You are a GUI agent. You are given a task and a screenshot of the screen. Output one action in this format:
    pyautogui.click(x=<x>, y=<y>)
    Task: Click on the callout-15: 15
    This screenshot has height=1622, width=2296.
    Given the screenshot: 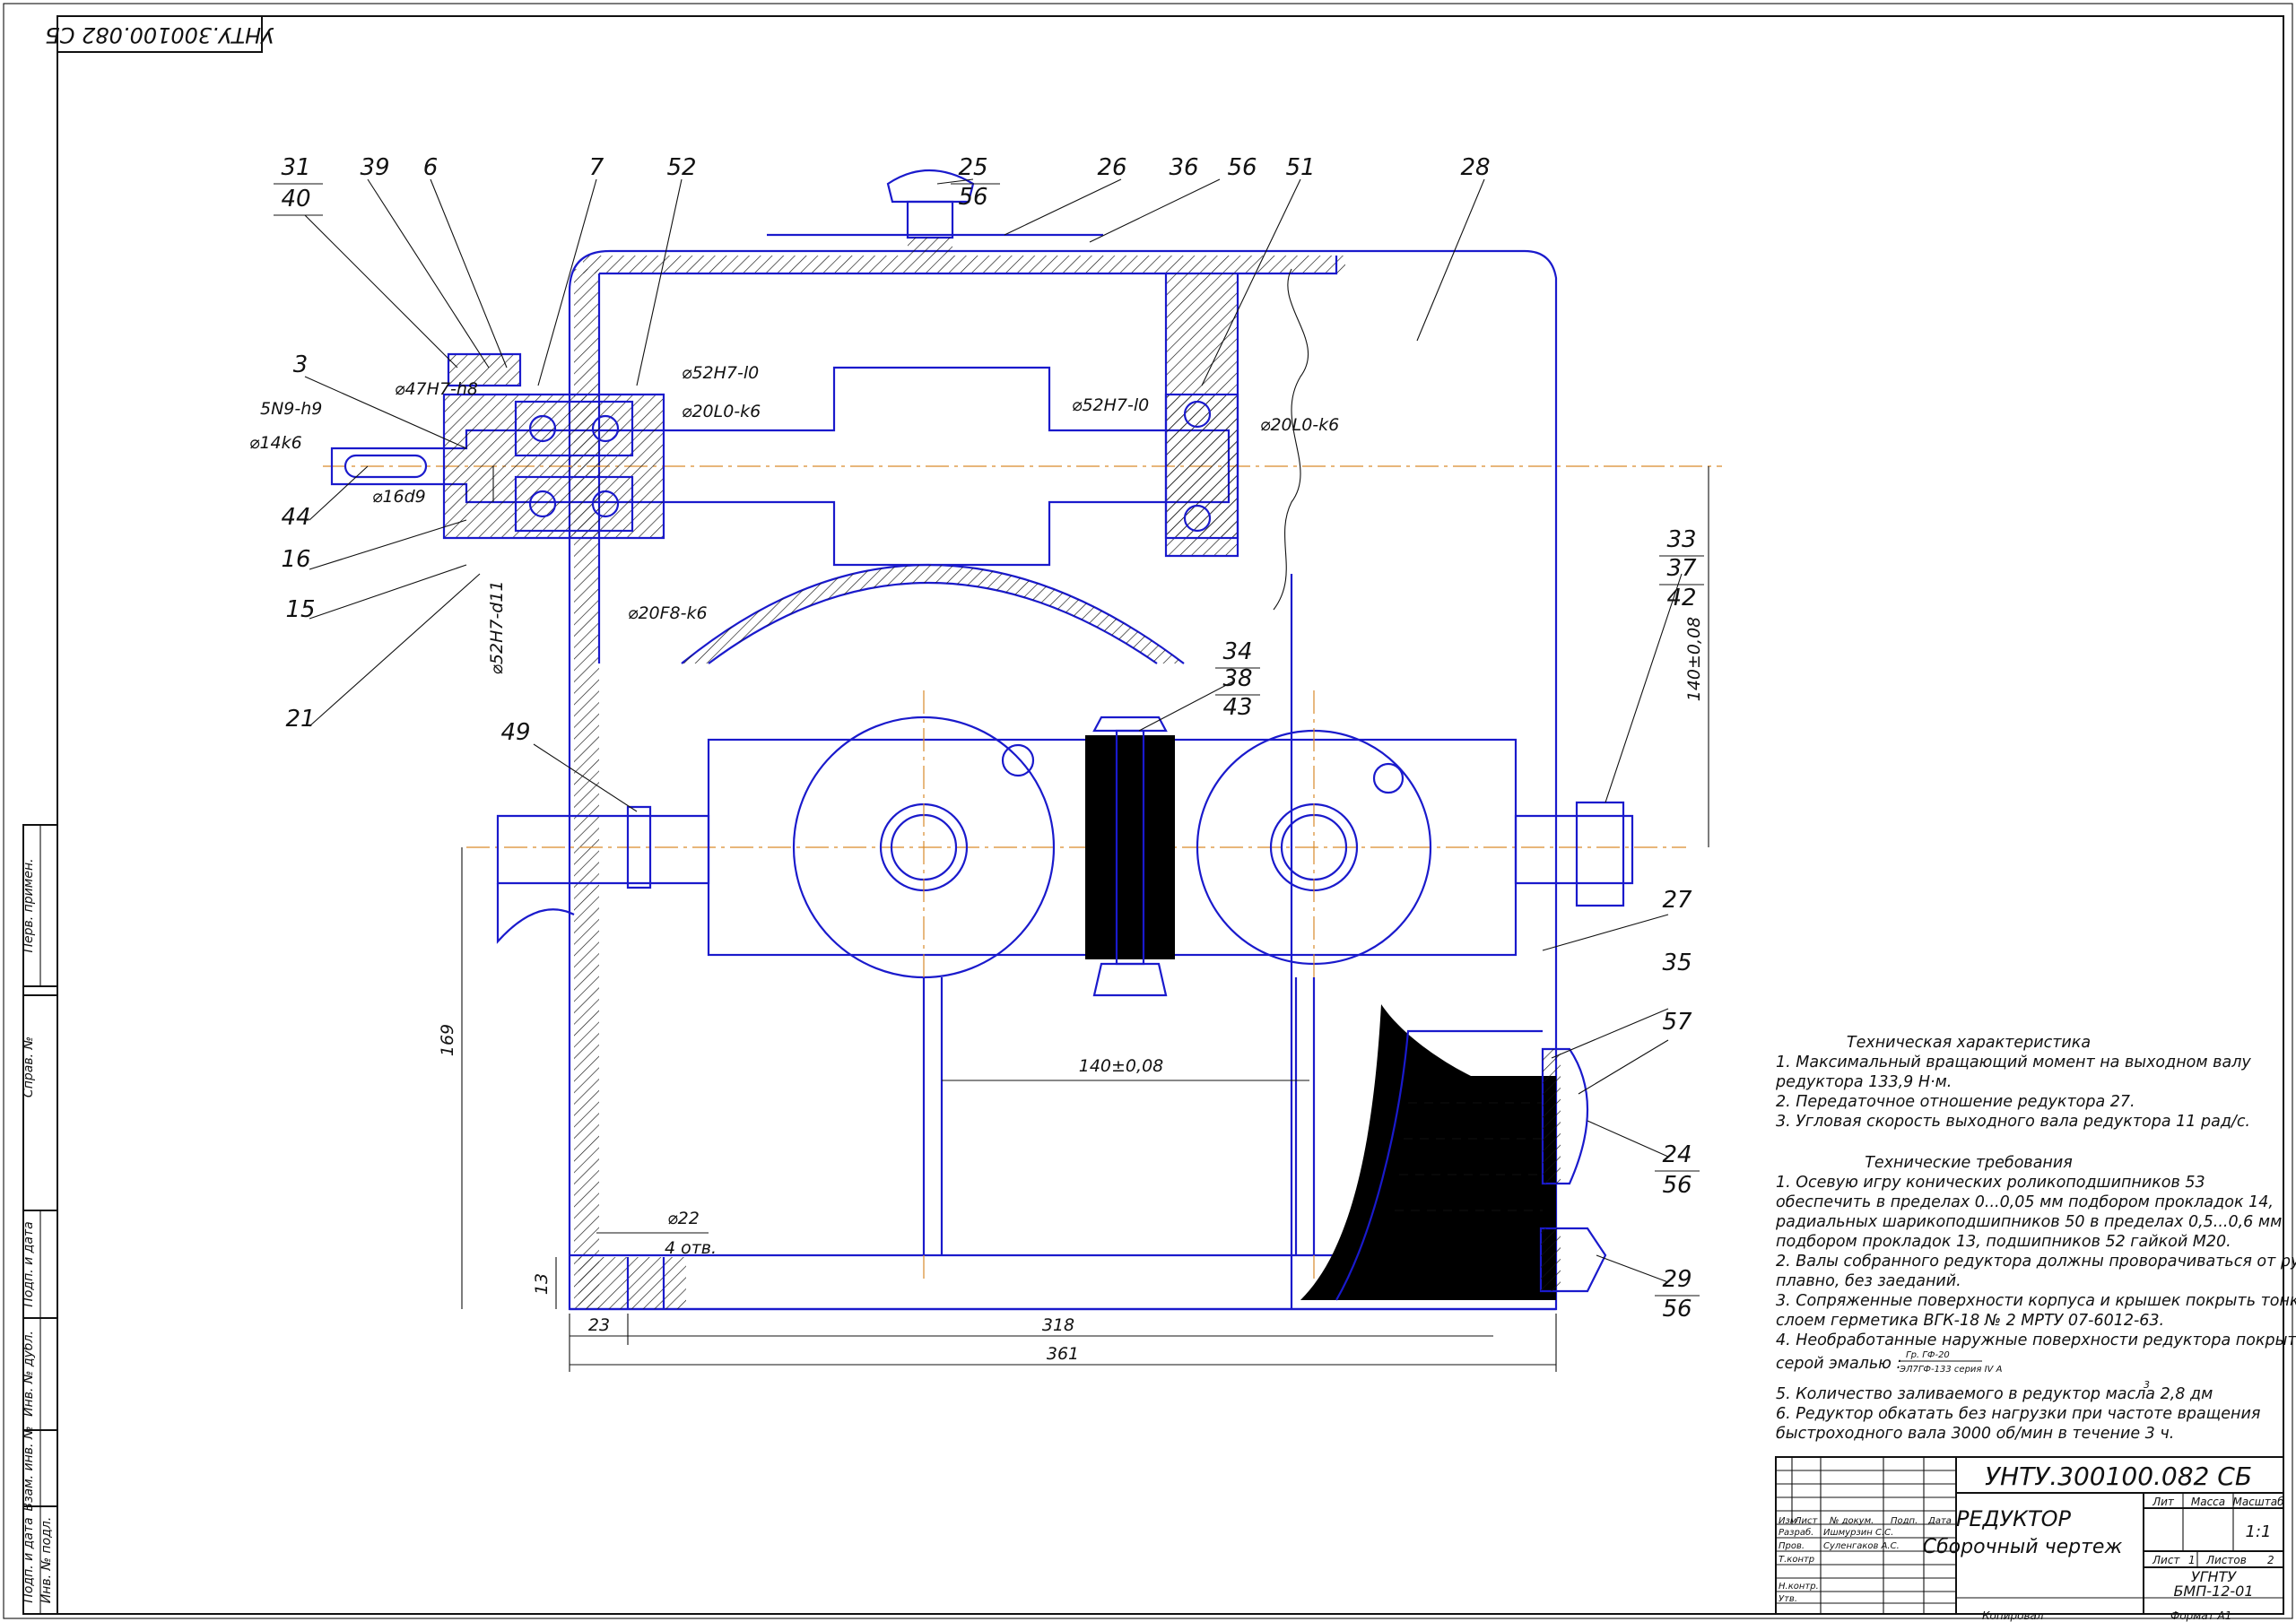 What is the action you would take?
    pyautogui.click(x=300, y=609)
    